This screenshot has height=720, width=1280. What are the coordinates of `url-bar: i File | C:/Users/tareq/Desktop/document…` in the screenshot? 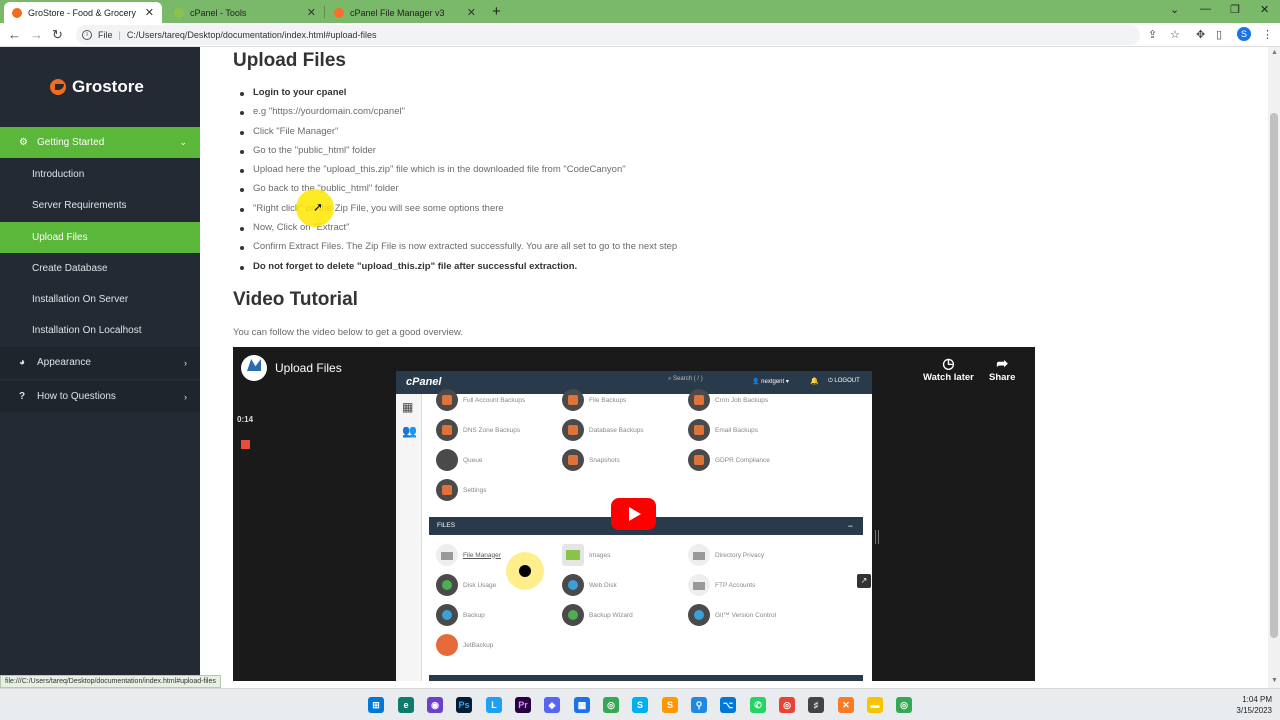 It's located at (608, 35).